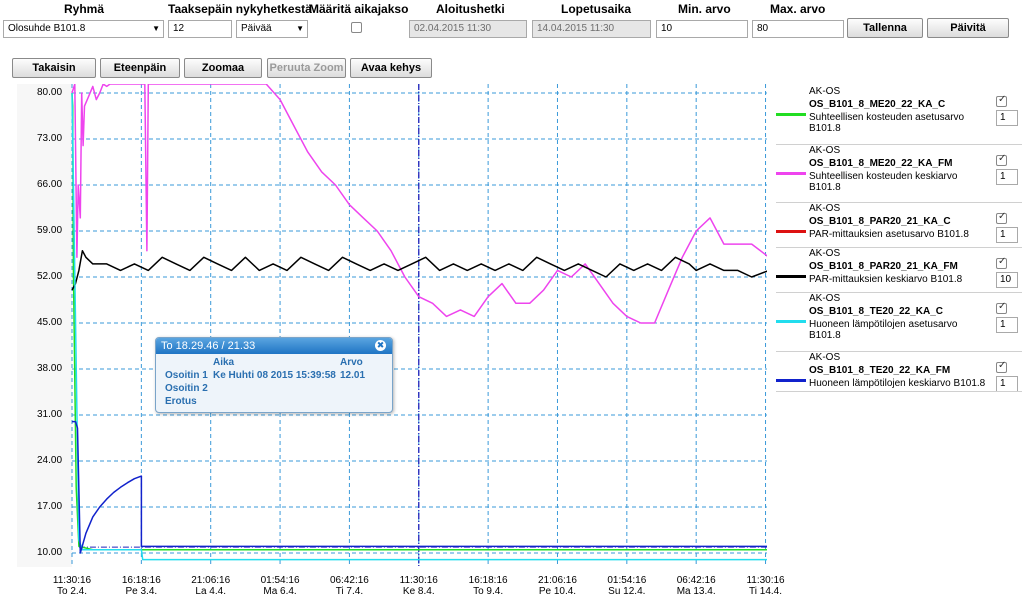 This screenshot has width=1023, height=599. What do you see at coordinates (351, 362) in the screenshot?
I see `tooltip-col-value: Arvo` at bounding box center [351, 362].